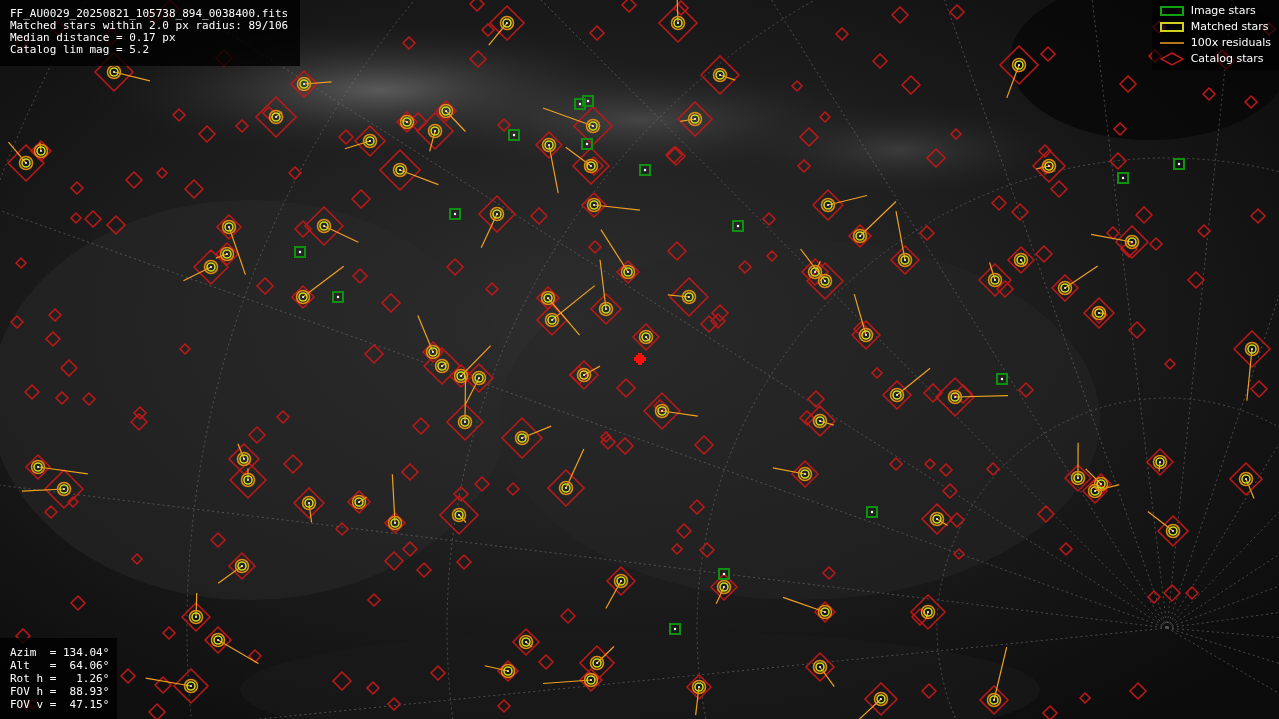 The image size is (1279, 719). I want to click on pointing-info-line: FOV h = 88.93°, so click(60, 691).